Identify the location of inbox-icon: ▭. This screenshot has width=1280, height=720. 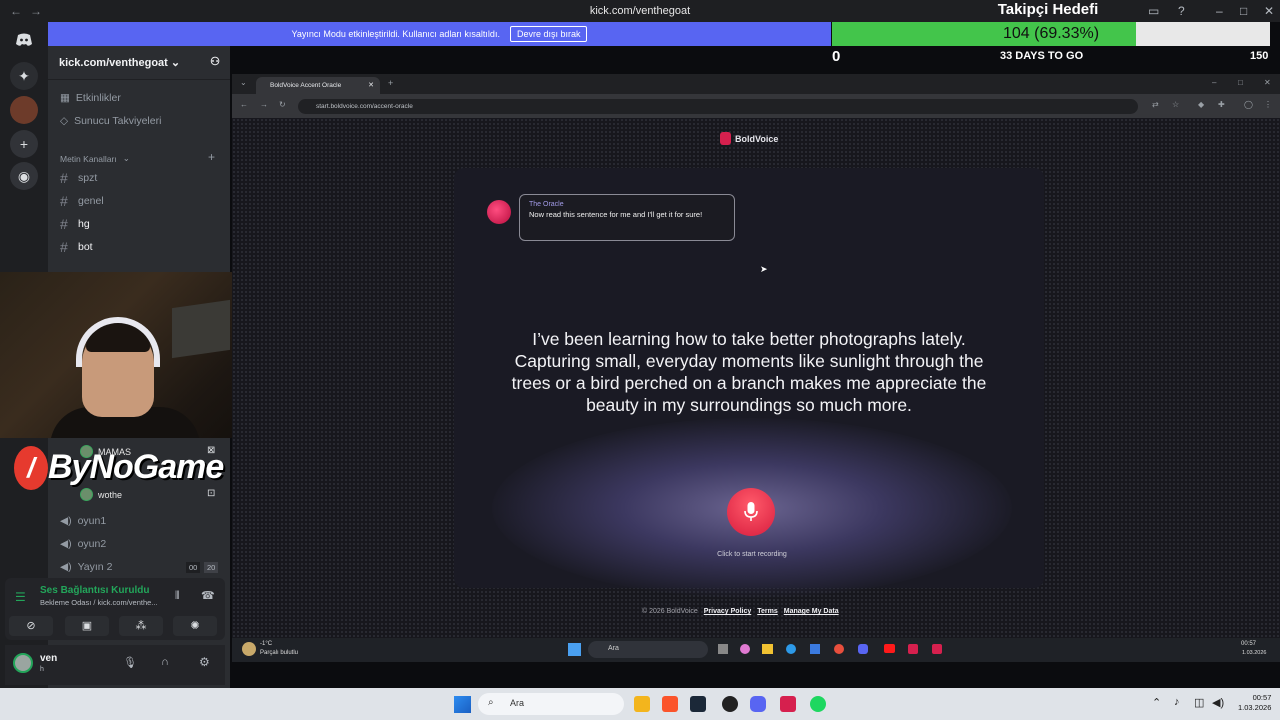
(1153, 11).